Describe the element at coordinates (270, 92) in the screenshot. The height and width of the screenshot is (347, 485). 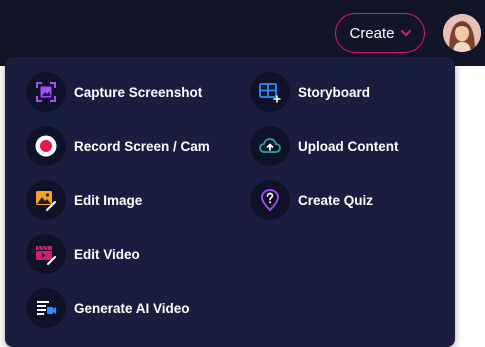
I see `storyboard-icon` at that location.